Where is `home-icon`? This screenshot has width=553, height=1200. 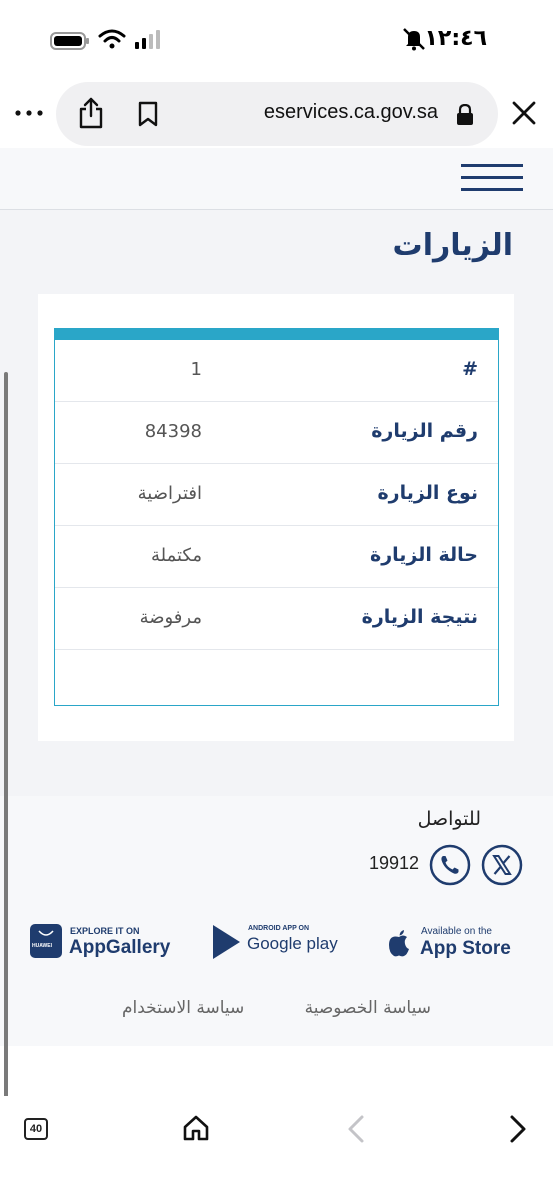
home-icon is located at coordinates (196, 1128).